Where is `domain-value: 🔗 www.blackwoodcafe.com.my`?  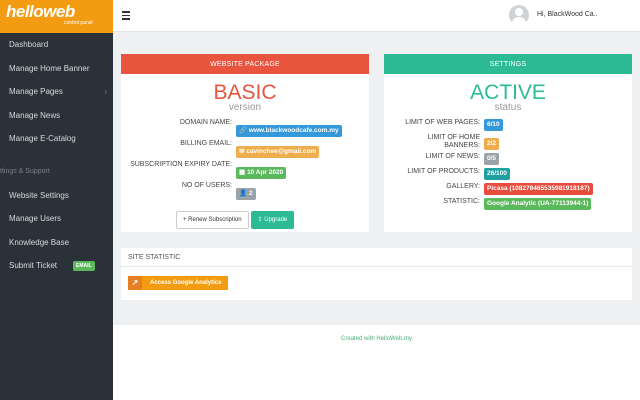 domain-value: 🔗 www.blackwoodcafe.com.my is located at coordinates (289, 131).